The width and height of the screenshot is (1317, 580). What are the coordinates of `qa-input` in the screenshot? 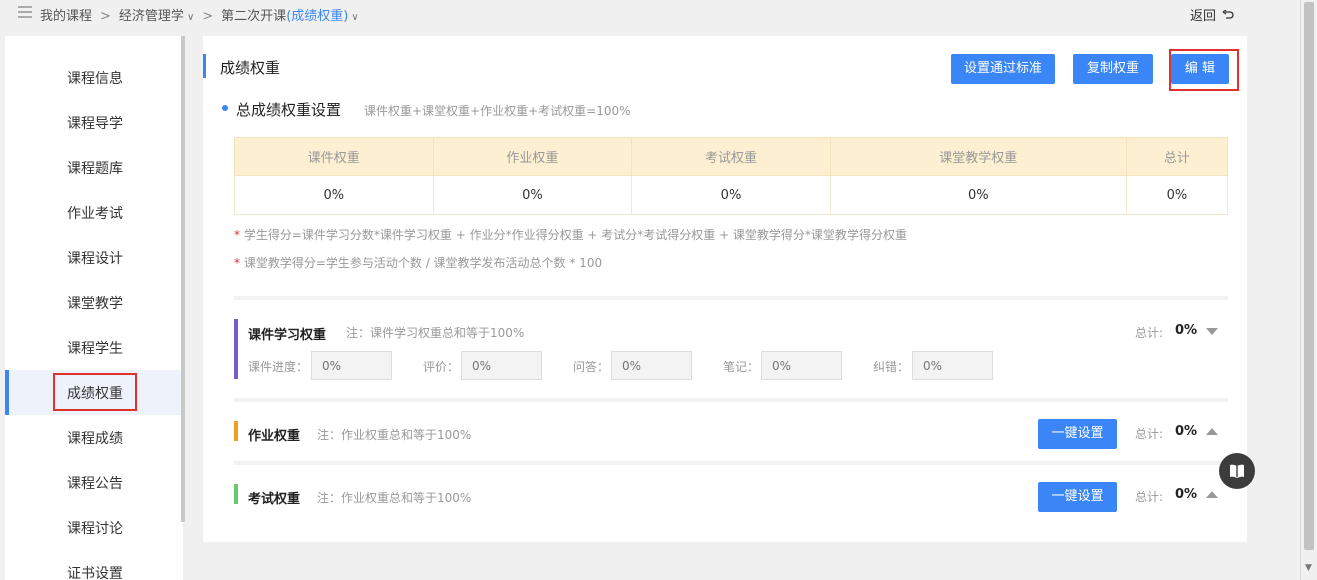 It's located at (651, 365).